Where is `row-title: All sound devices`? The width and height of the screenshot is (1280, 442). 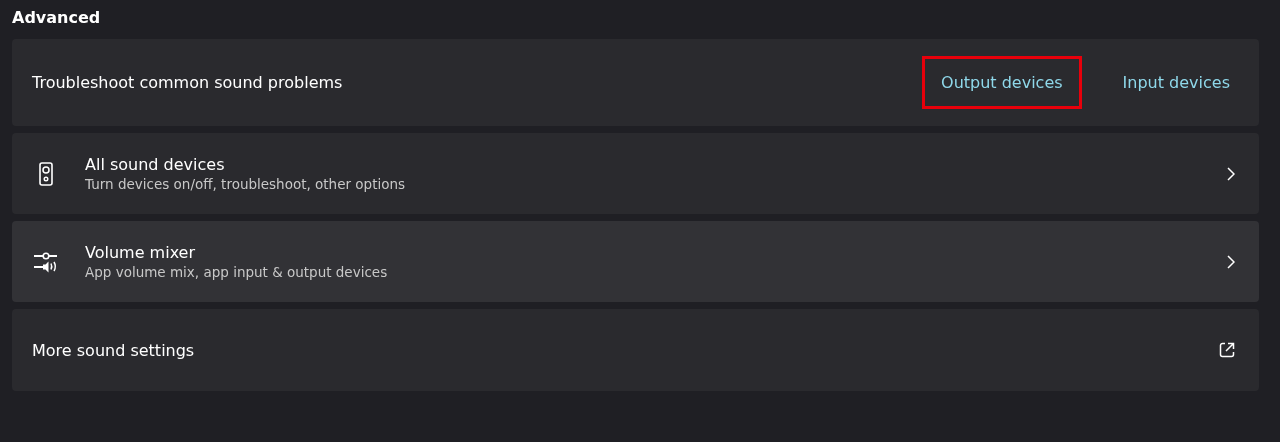
row-title: All sound devices is located at coordinates (155, 164).